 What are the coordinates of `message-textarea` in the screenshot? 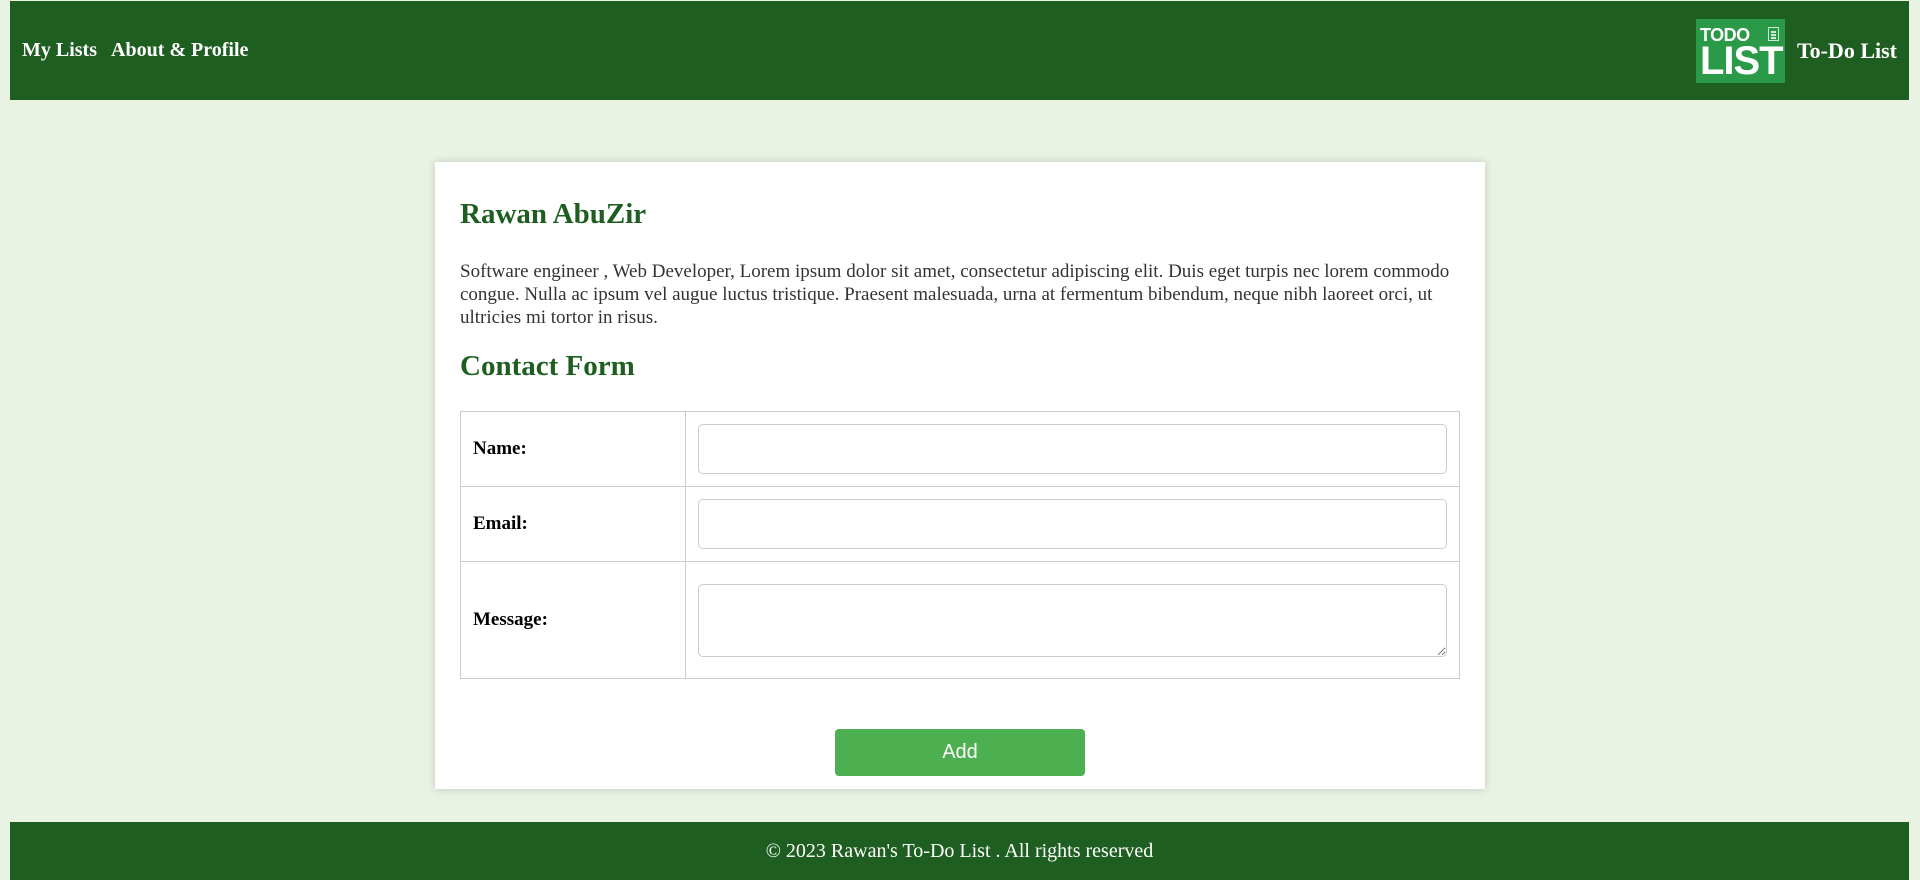 It's located at (1072, 620).